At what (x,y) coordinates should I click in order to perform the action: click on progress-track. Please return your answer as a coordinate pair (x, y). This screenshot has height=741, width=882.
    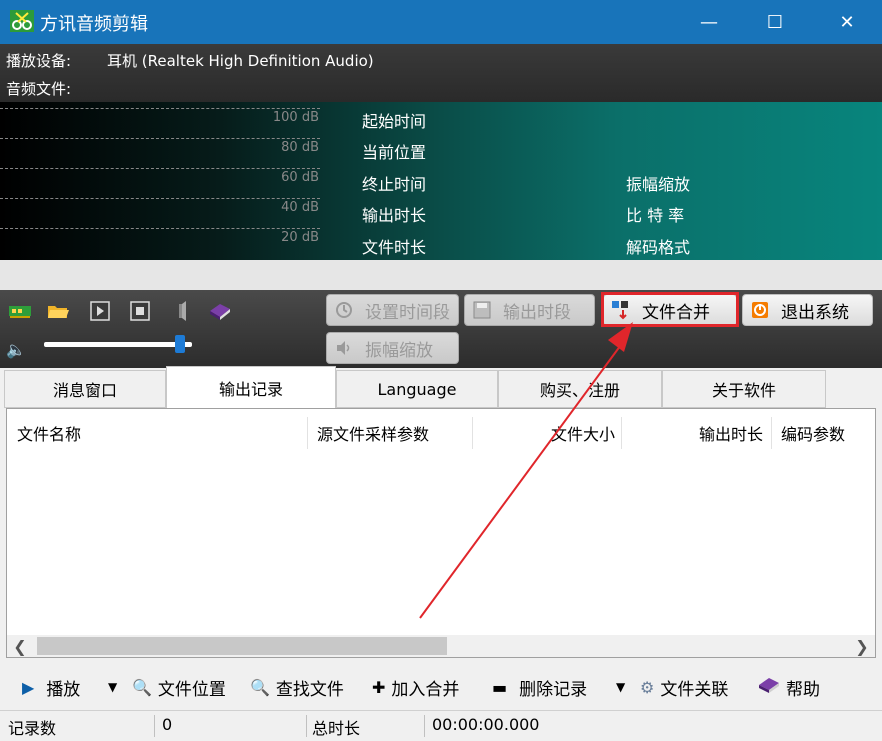
    Looking at the image, I should click on (441, 275).